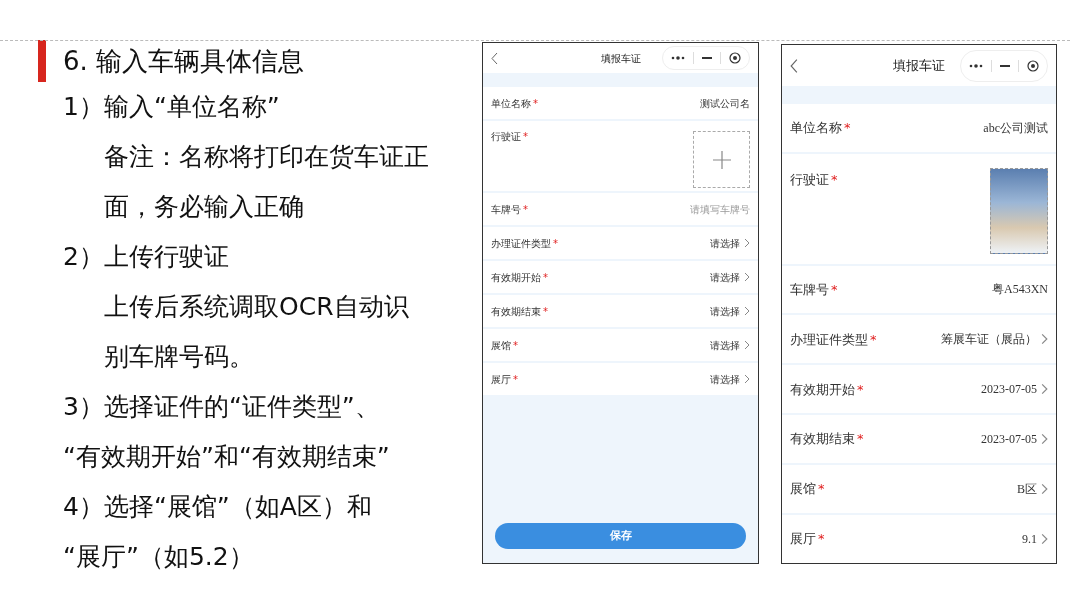 This screenshot has height=592, width=1070. Describe the element at coordinates (1019, 210) in the screenshot. I see `photo-placeholder` at that location.